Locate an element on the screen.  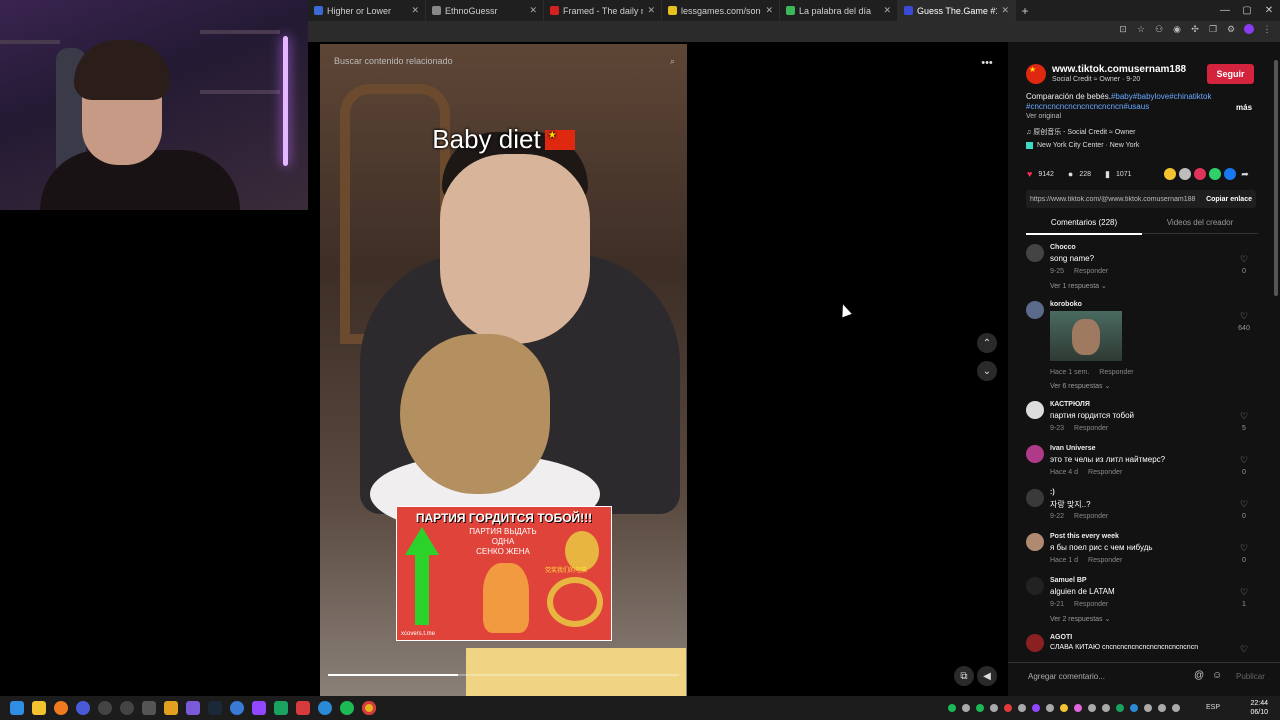
see-original-link: Ver original is located at coordinates (1043, 116).